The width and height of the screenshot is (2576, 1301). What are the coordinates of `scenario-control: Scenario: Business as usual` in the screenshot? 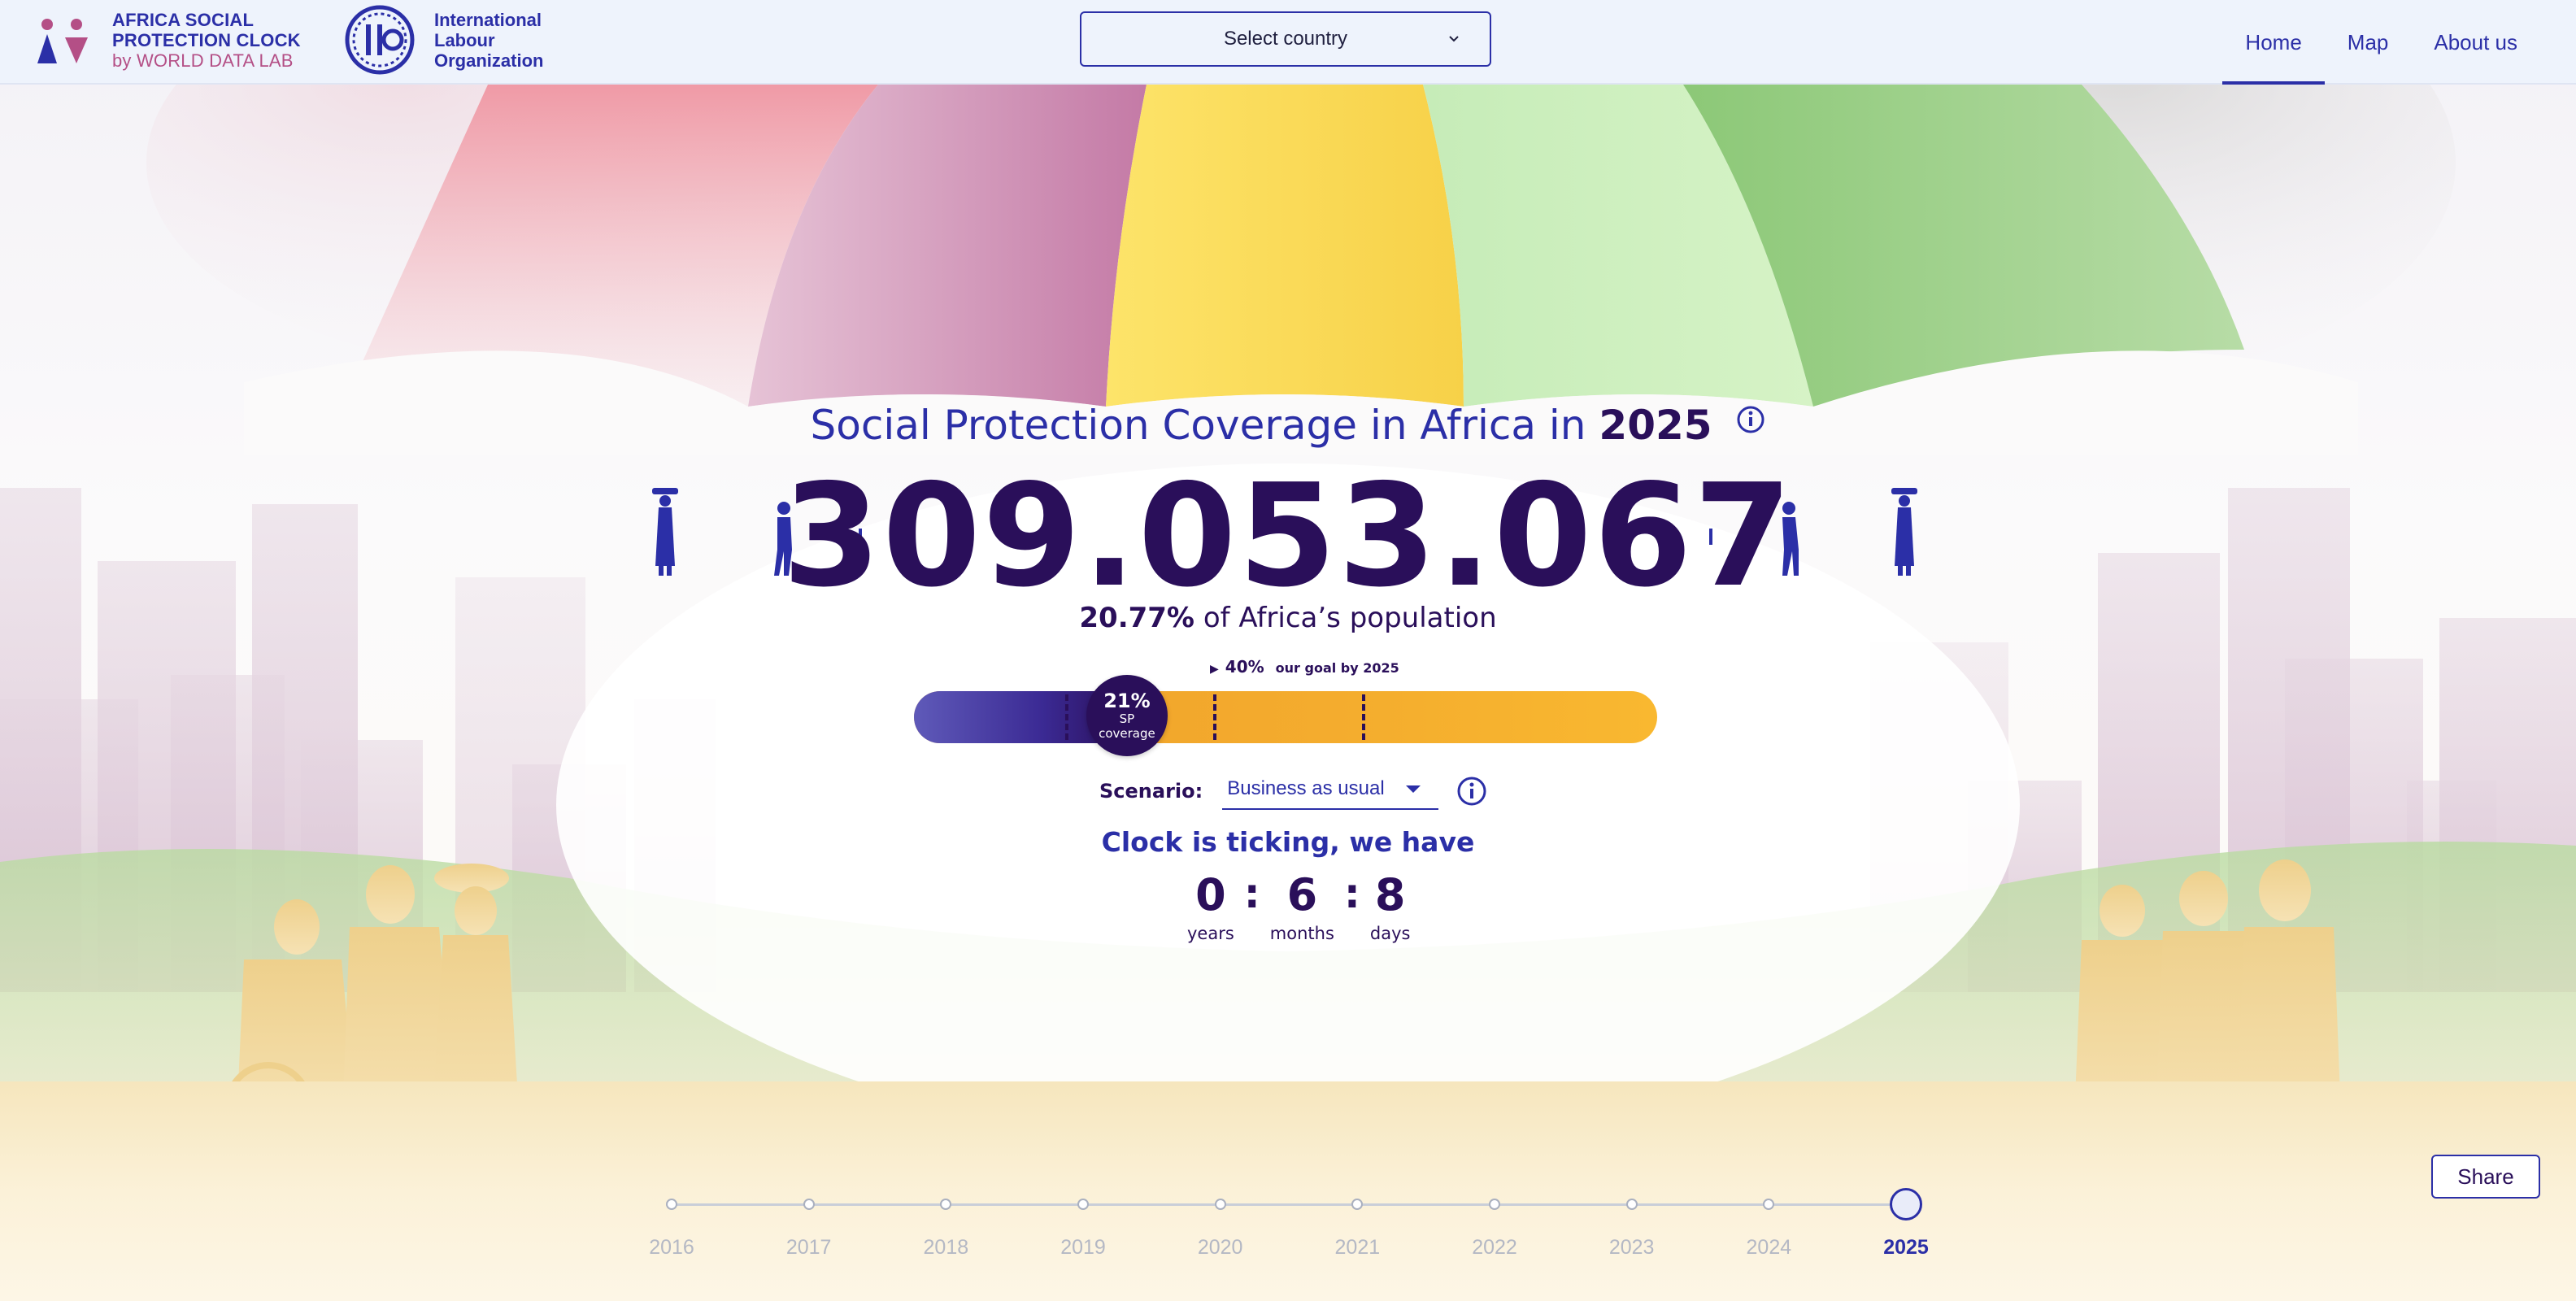 It's located at (1293, 791).